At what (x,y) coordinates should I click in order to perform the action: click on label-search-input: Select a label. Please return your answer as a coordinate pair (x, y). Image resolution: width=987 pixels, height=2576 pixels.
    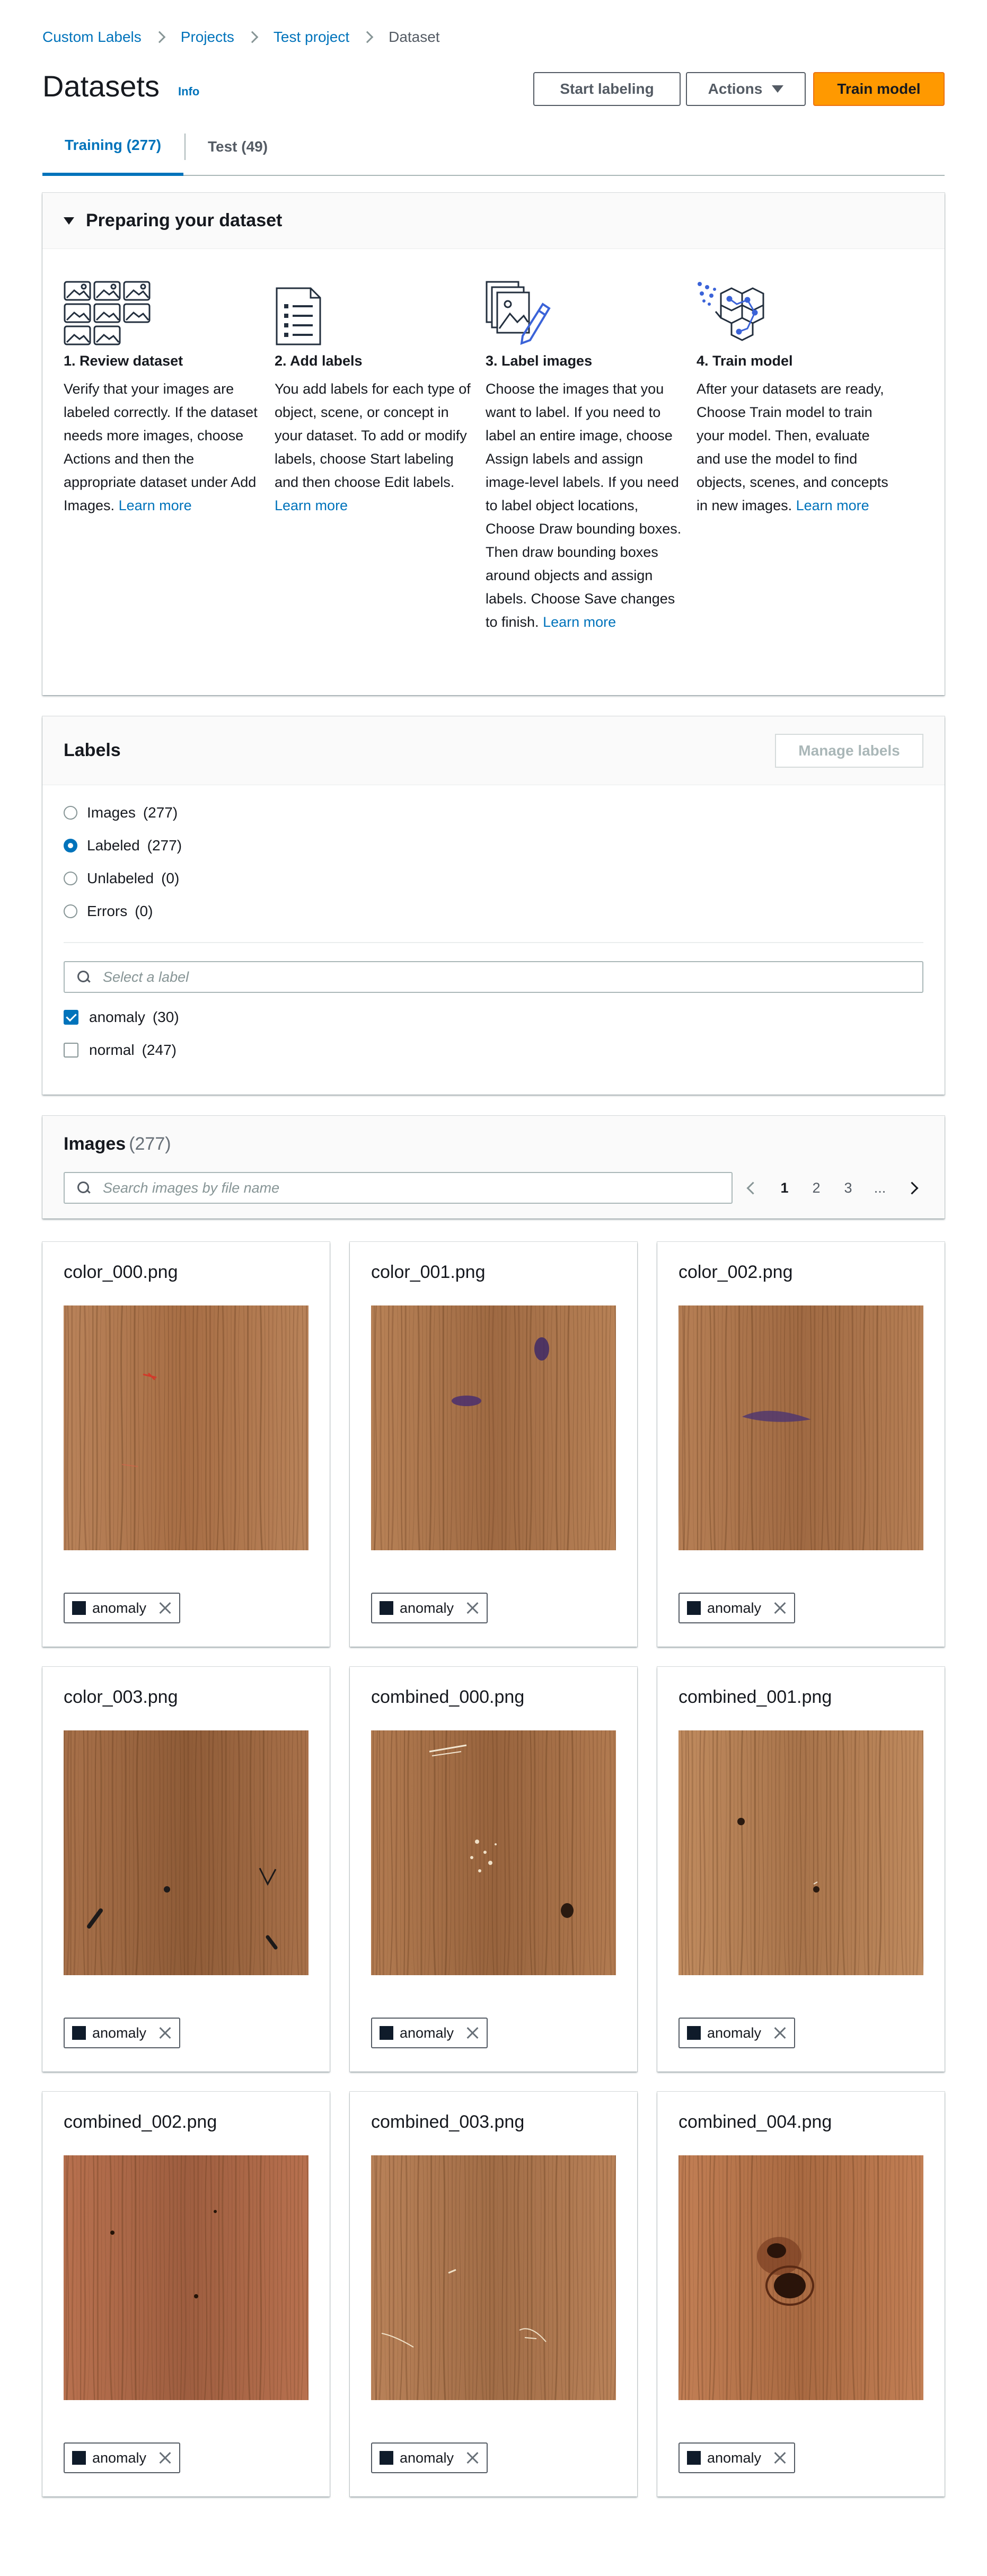
    Looking at the image, I should click on (493, 977).